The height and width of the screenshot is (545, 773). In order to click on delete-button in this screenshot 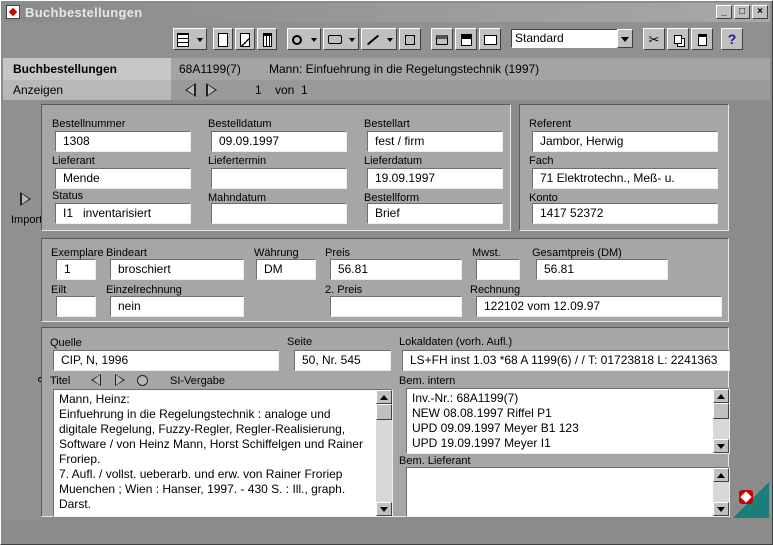, I will do `click(267, 39)`.